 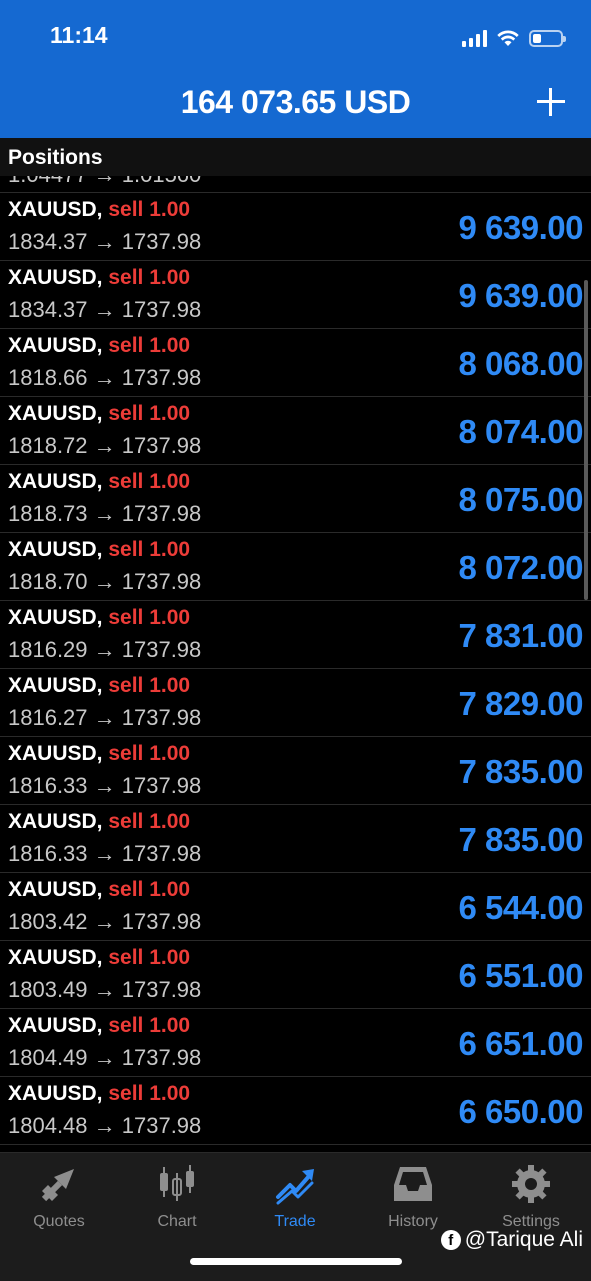 I want to click on scrollbar, so click(x=586, y=440).